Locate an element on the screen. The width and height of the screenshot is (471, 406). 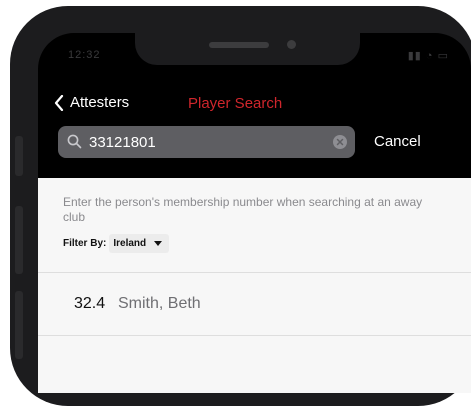
search-bar: Cancel is located at coordinates (258, 142).